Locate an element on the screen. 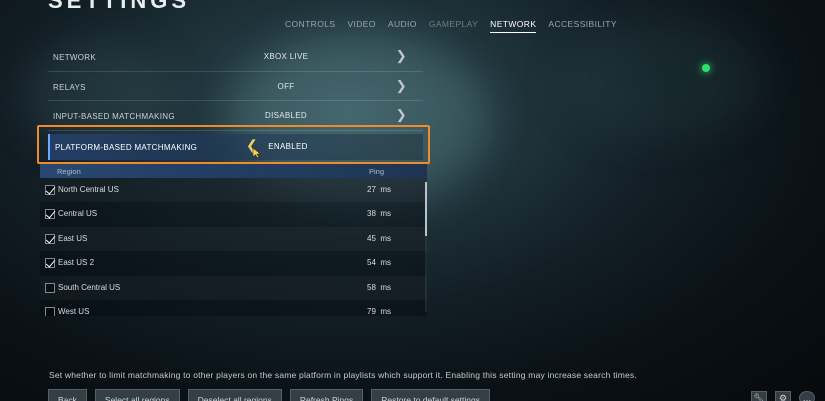 The width and height of the screenshot is (825, 401). tab-gameplay: GAMEPLAY is located at coordinates (453, 26).